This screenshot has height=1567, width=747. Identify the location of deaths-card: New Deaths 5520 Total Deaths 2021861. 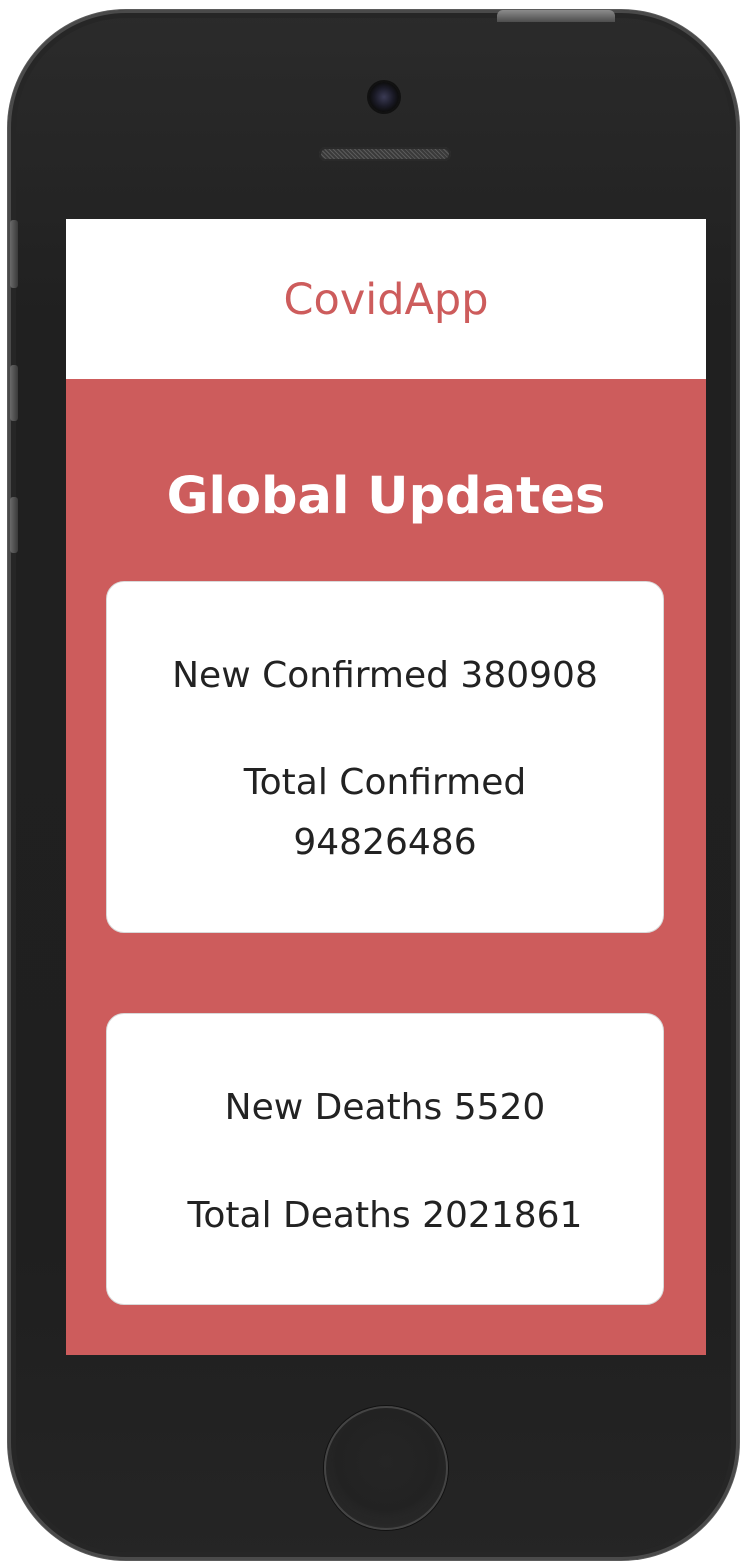
(385, 1159).